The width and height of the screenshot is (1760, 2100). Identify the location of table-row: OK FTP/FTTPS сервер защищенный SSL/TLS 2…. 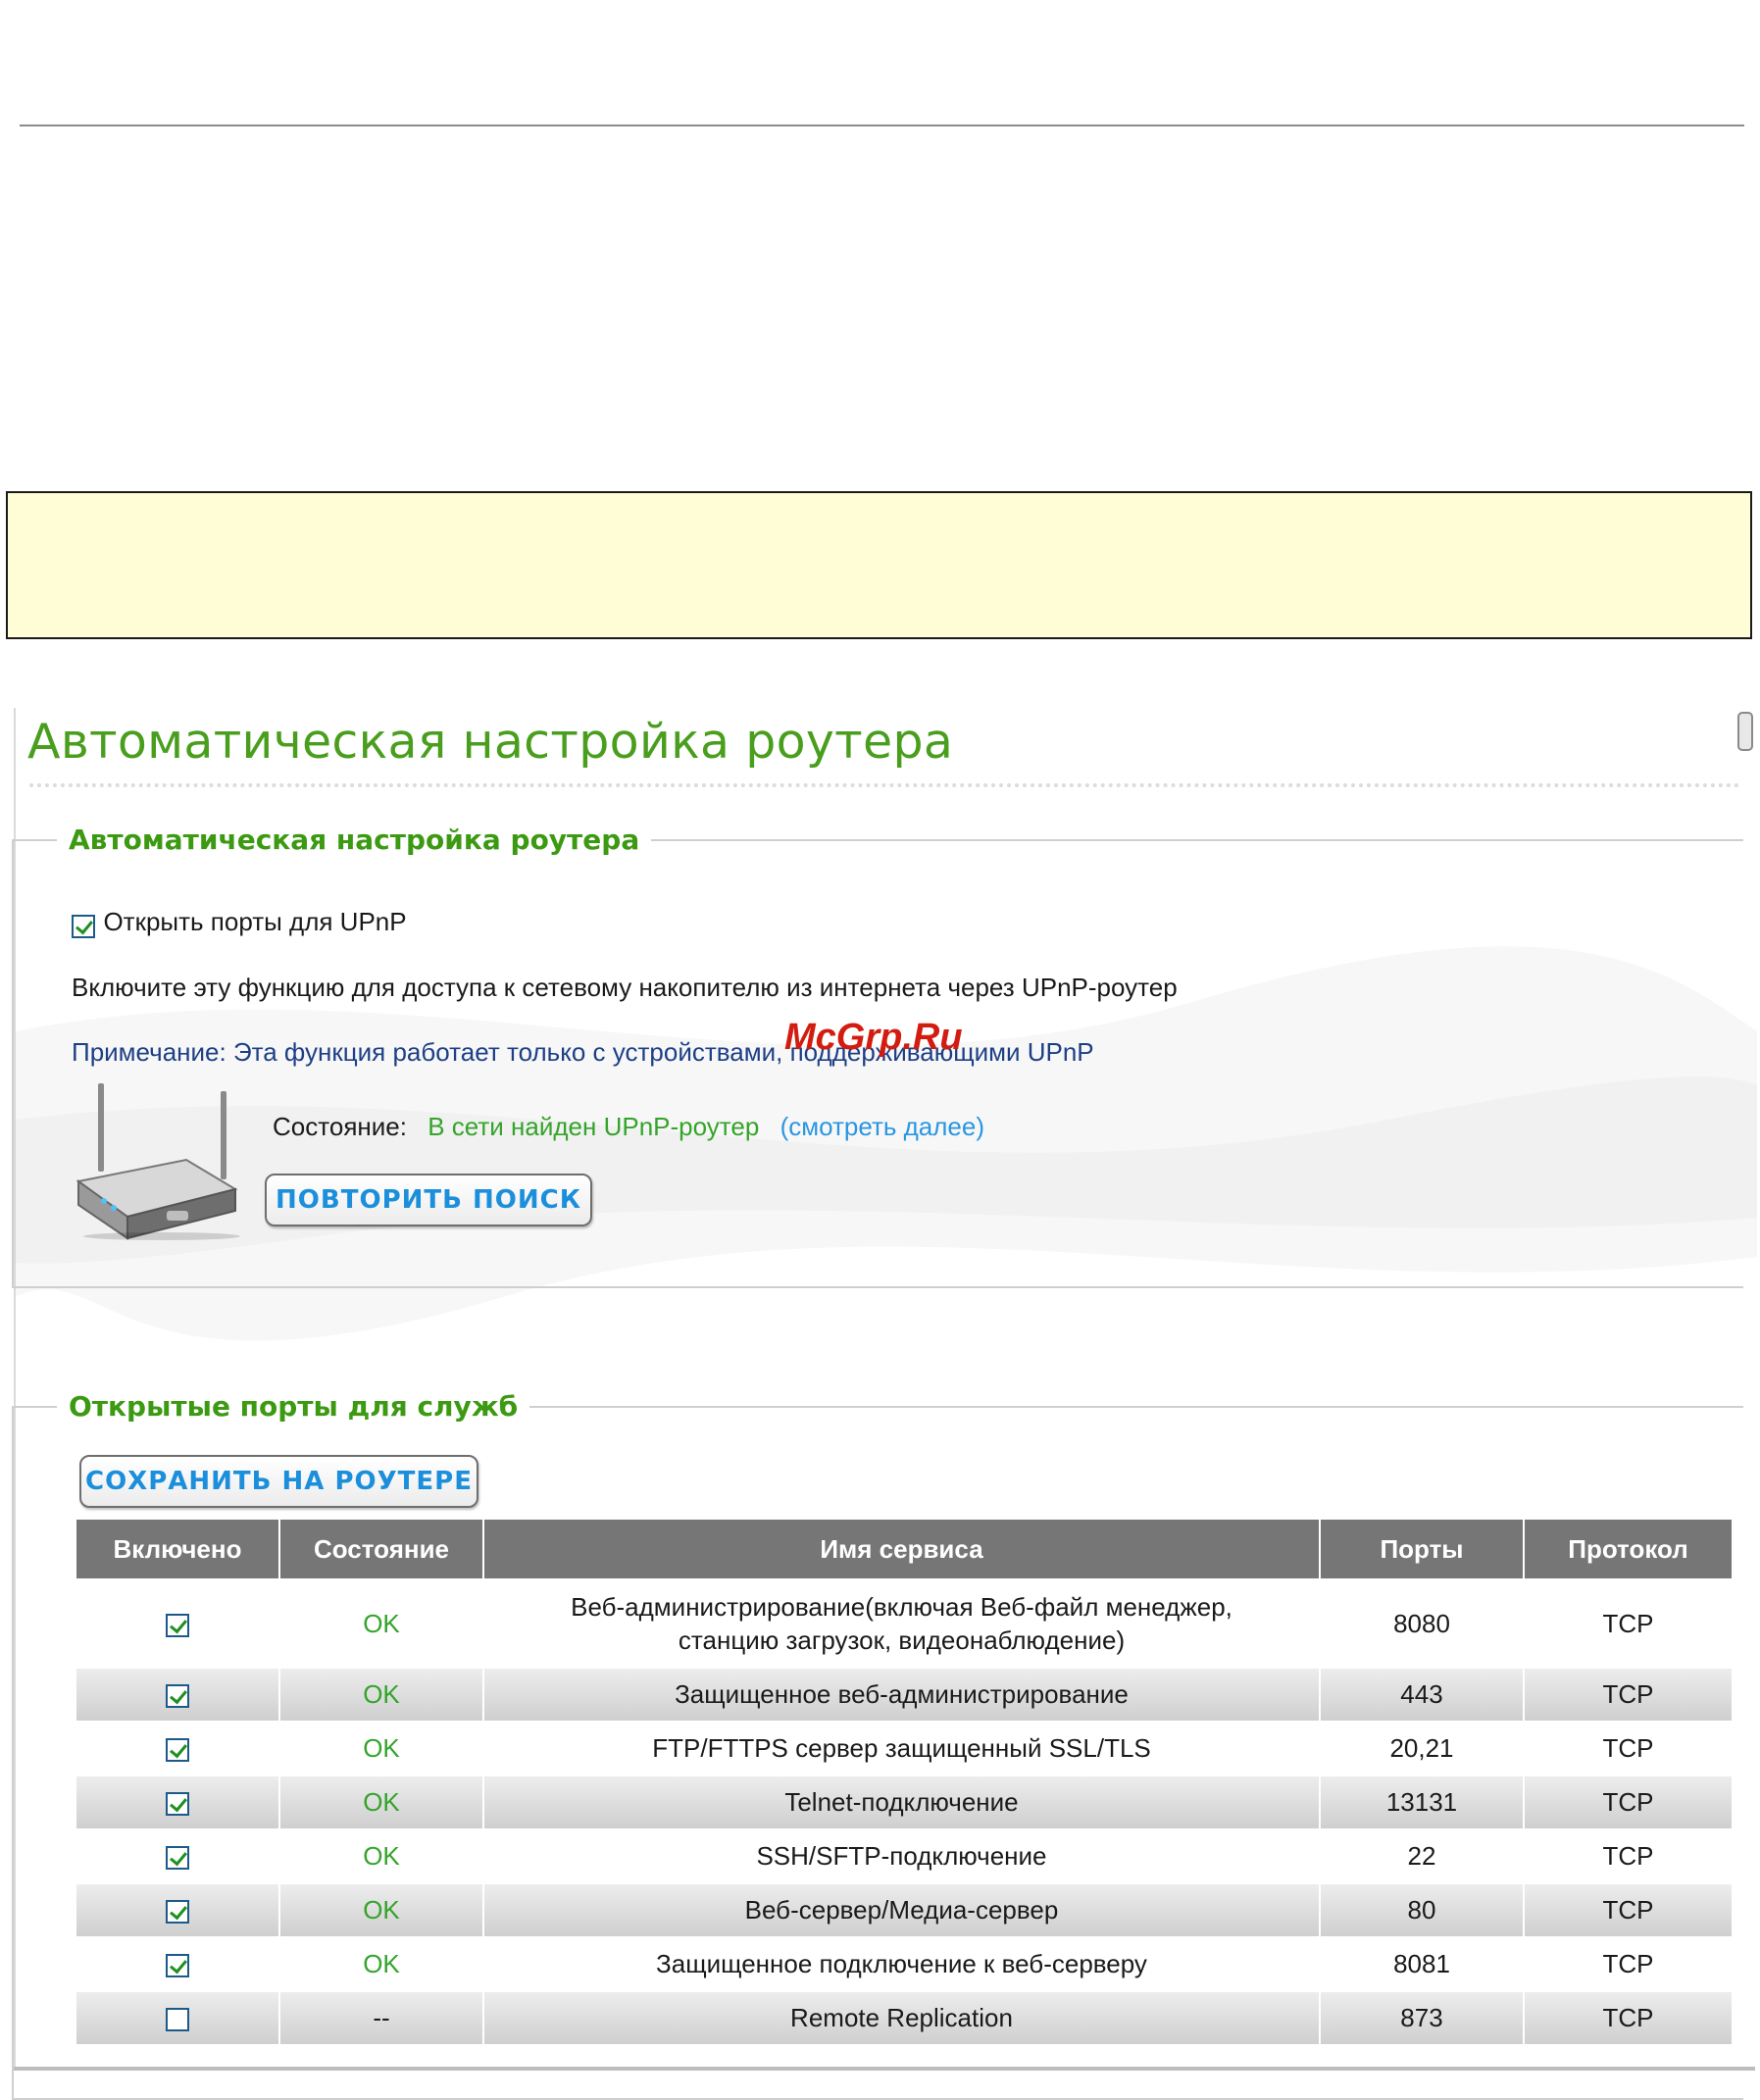
(904, 1748).